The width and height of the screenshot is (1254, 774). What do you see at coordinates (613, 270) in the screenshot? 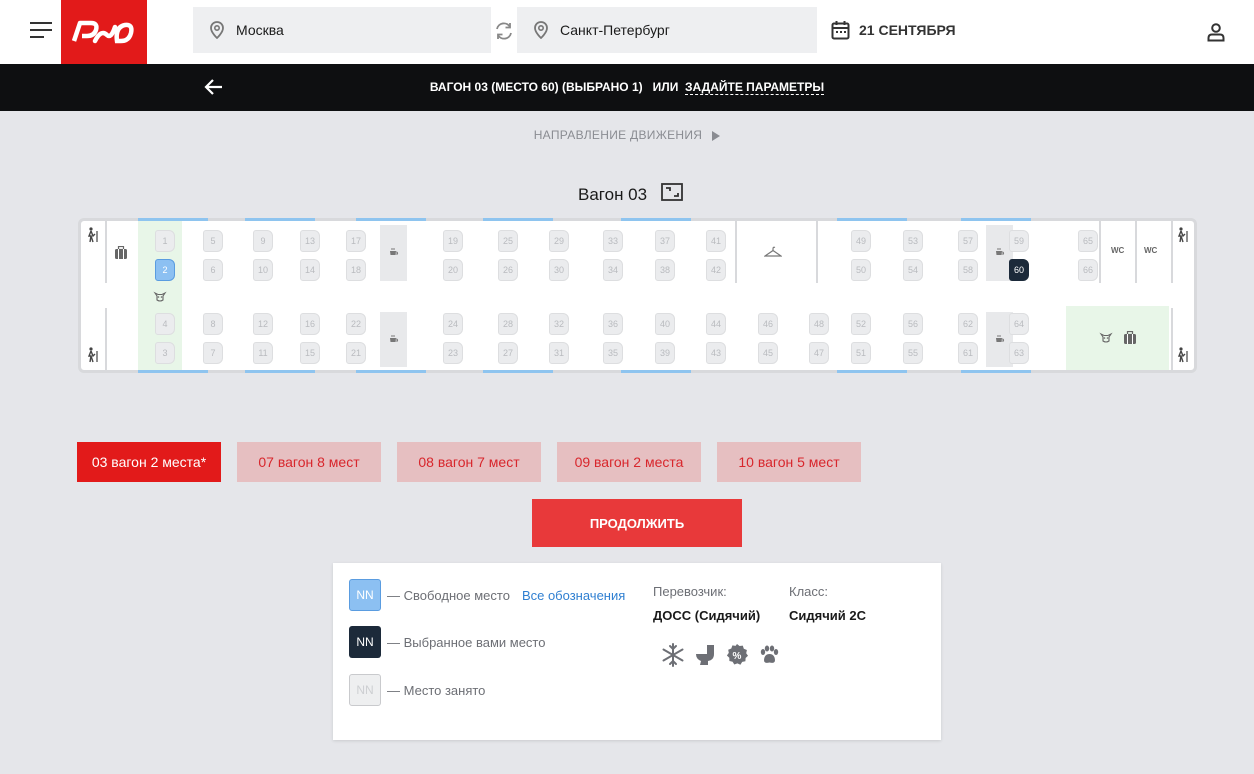
I see `seat-34: 34` at bounding box center [613, 270].